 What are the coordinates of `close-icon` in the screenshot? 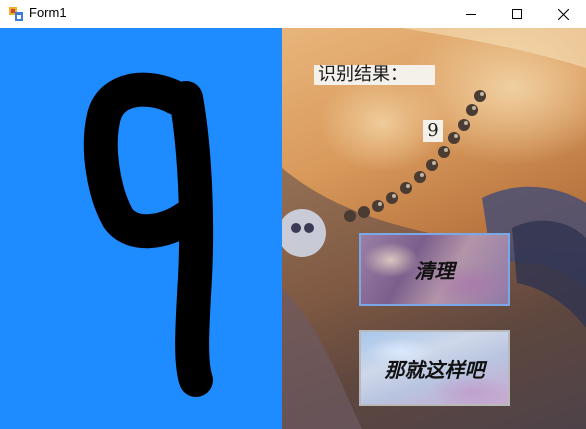 It's located at (563, 14).